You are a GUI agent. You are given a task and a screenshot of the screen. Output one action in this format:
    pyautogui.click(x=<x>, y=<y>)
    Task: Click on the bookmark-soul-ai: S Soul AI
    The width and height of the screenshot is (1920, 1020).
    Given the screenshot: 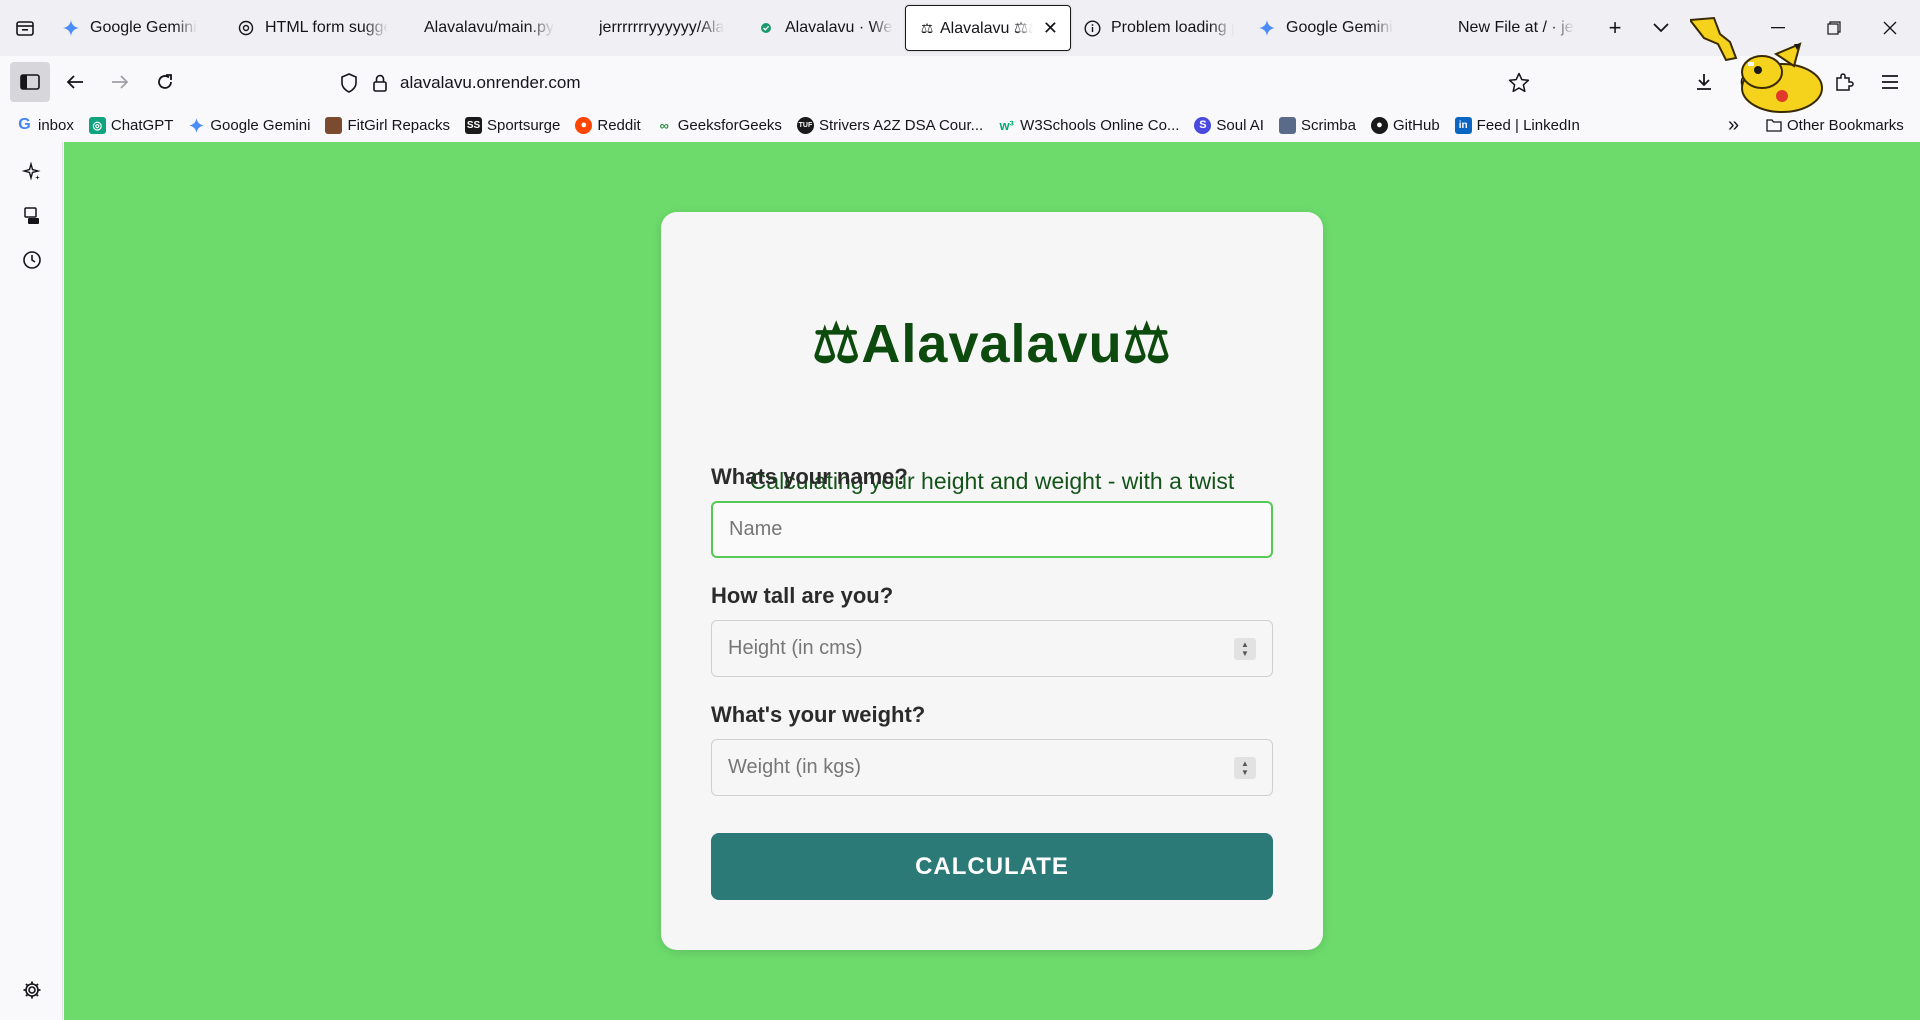 What is the action you would take?
    pyautogui.click(x=1229, y=125)
    